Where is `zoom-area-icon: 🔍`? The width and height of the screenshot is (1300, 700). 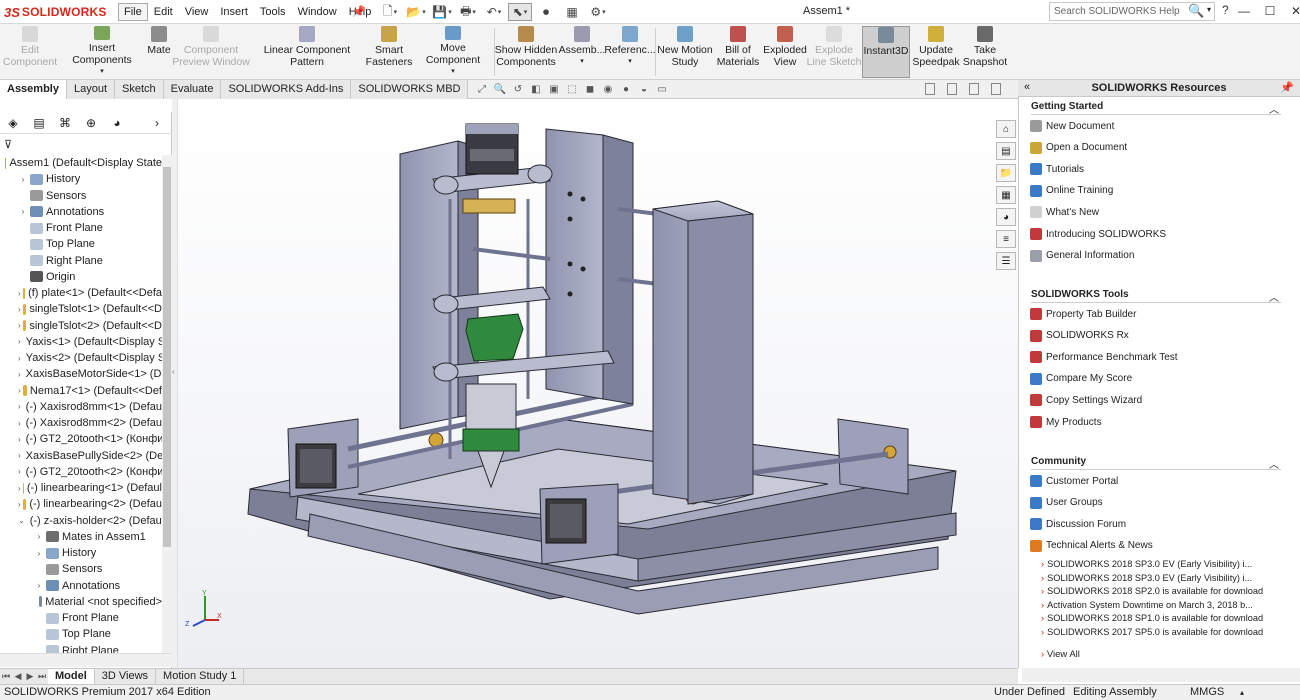 zoom-area-icon: 🔍 is located at coordinates (500, 89).